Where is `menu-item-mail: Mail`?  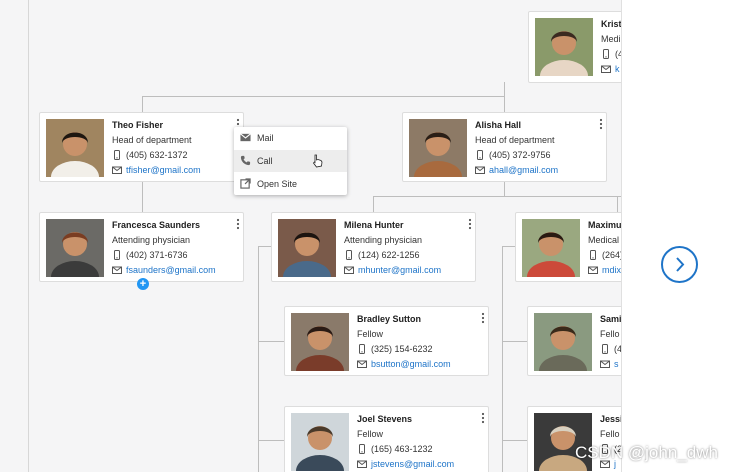
menu-item-mail: Mail is located at coordinates (290, 138).